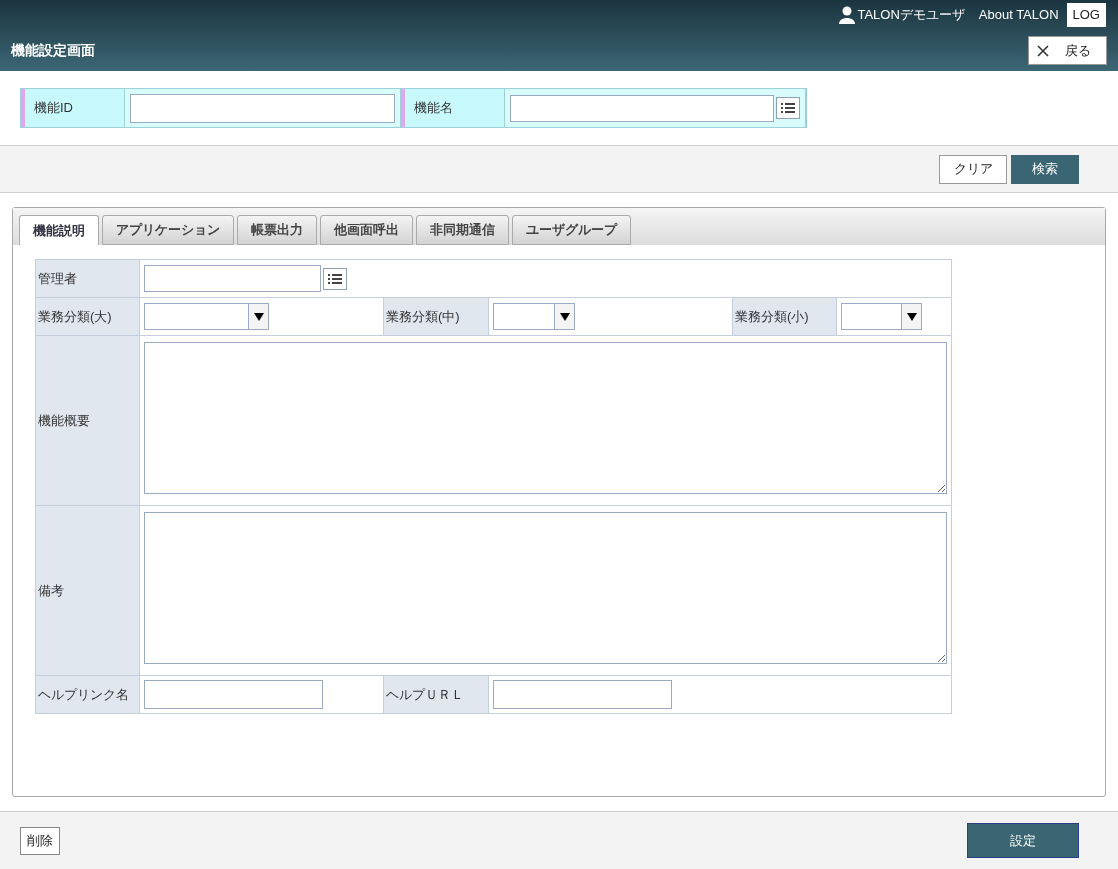 The height and width of the screenshot is (869, 1118). I want to click on field-label: 機能名, so click(453, 108).